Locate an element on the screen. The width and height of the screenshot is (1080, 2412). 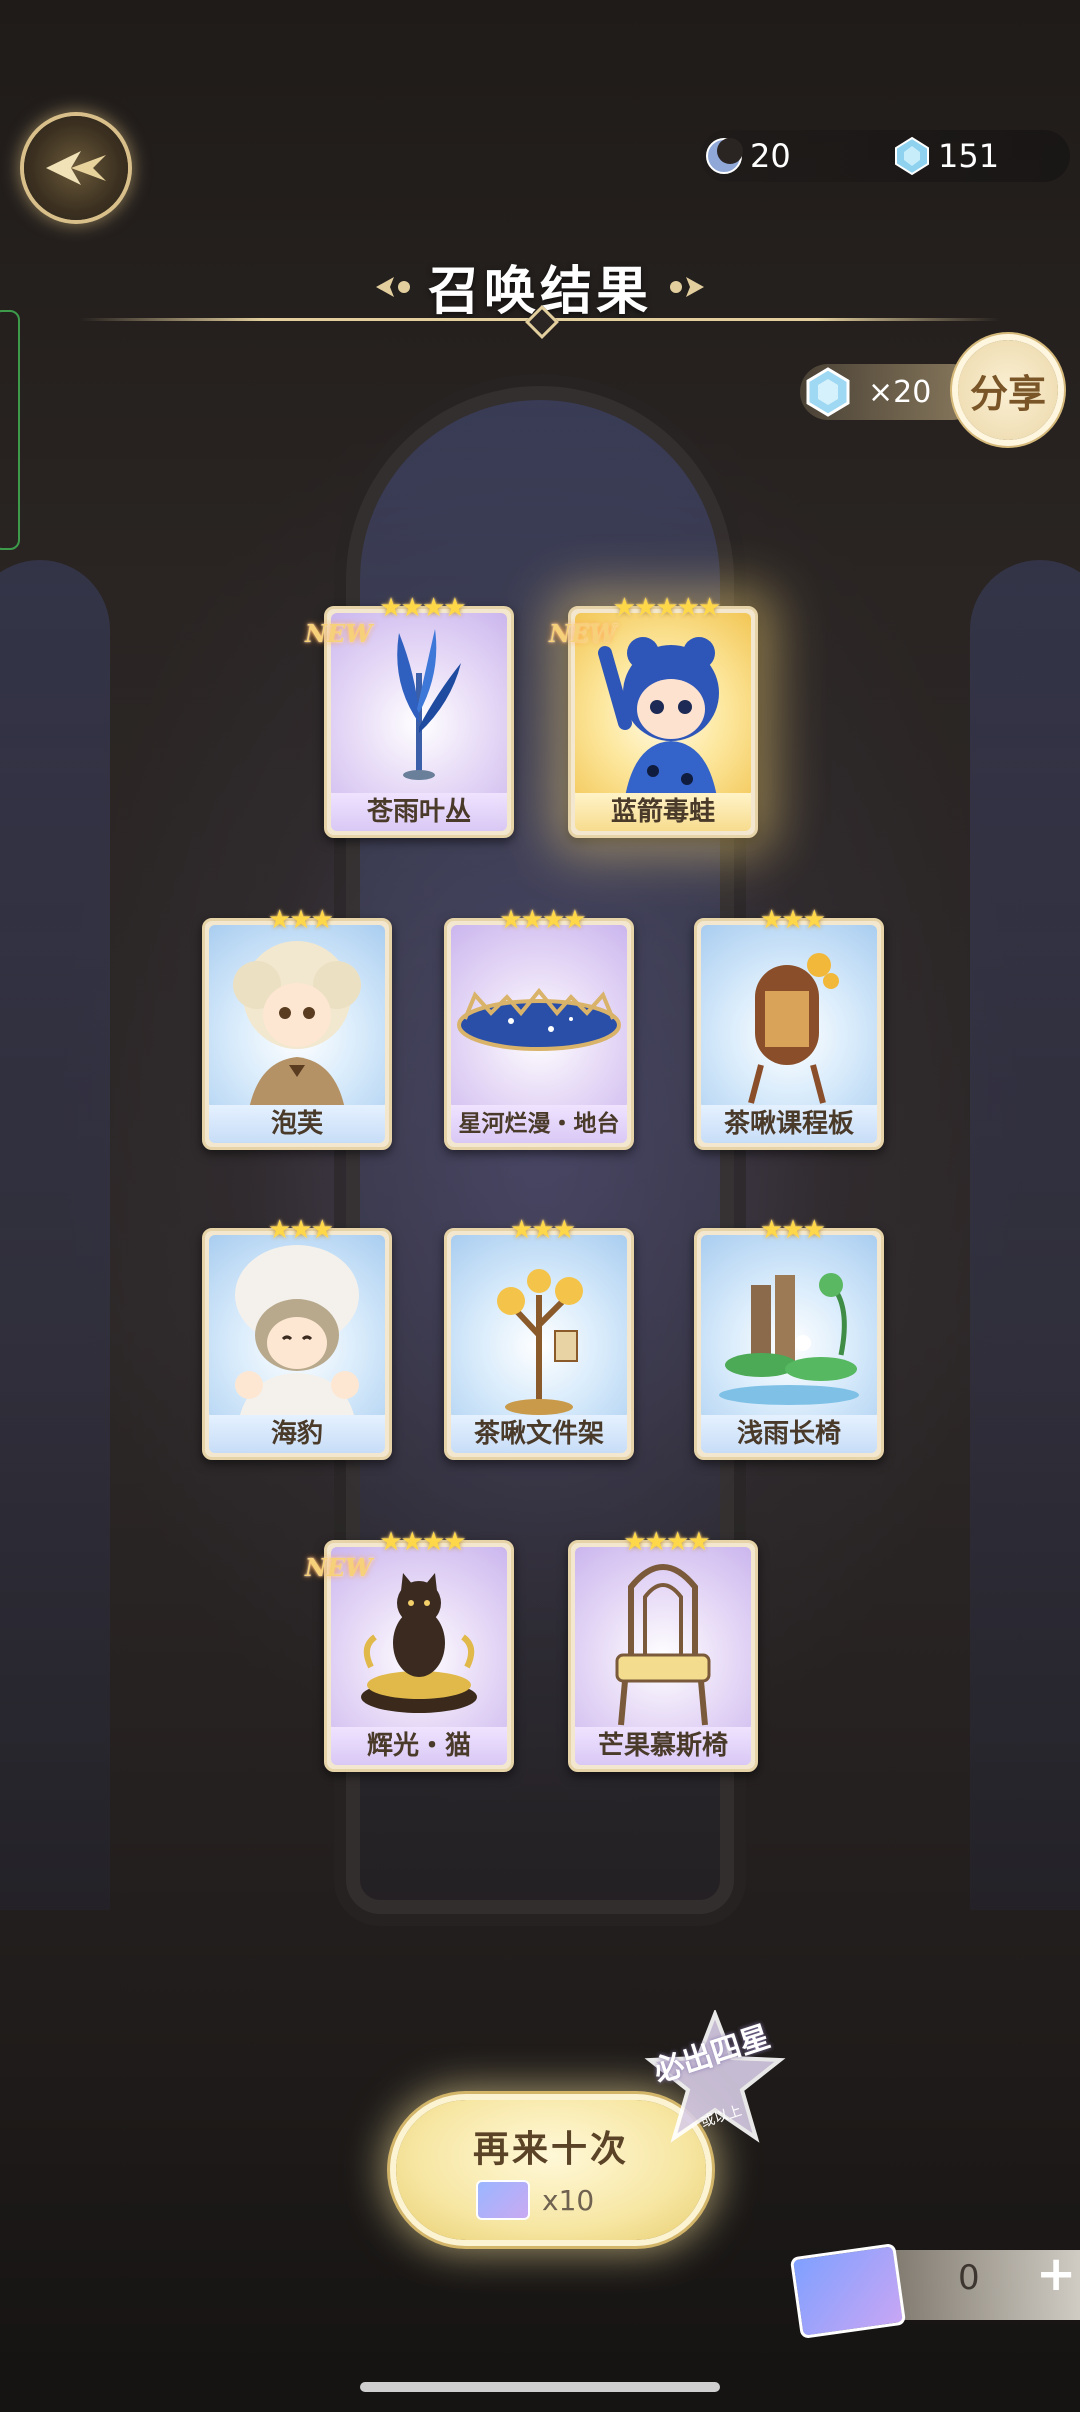
starry-platform-icon is located at coordinates (539, 1019).